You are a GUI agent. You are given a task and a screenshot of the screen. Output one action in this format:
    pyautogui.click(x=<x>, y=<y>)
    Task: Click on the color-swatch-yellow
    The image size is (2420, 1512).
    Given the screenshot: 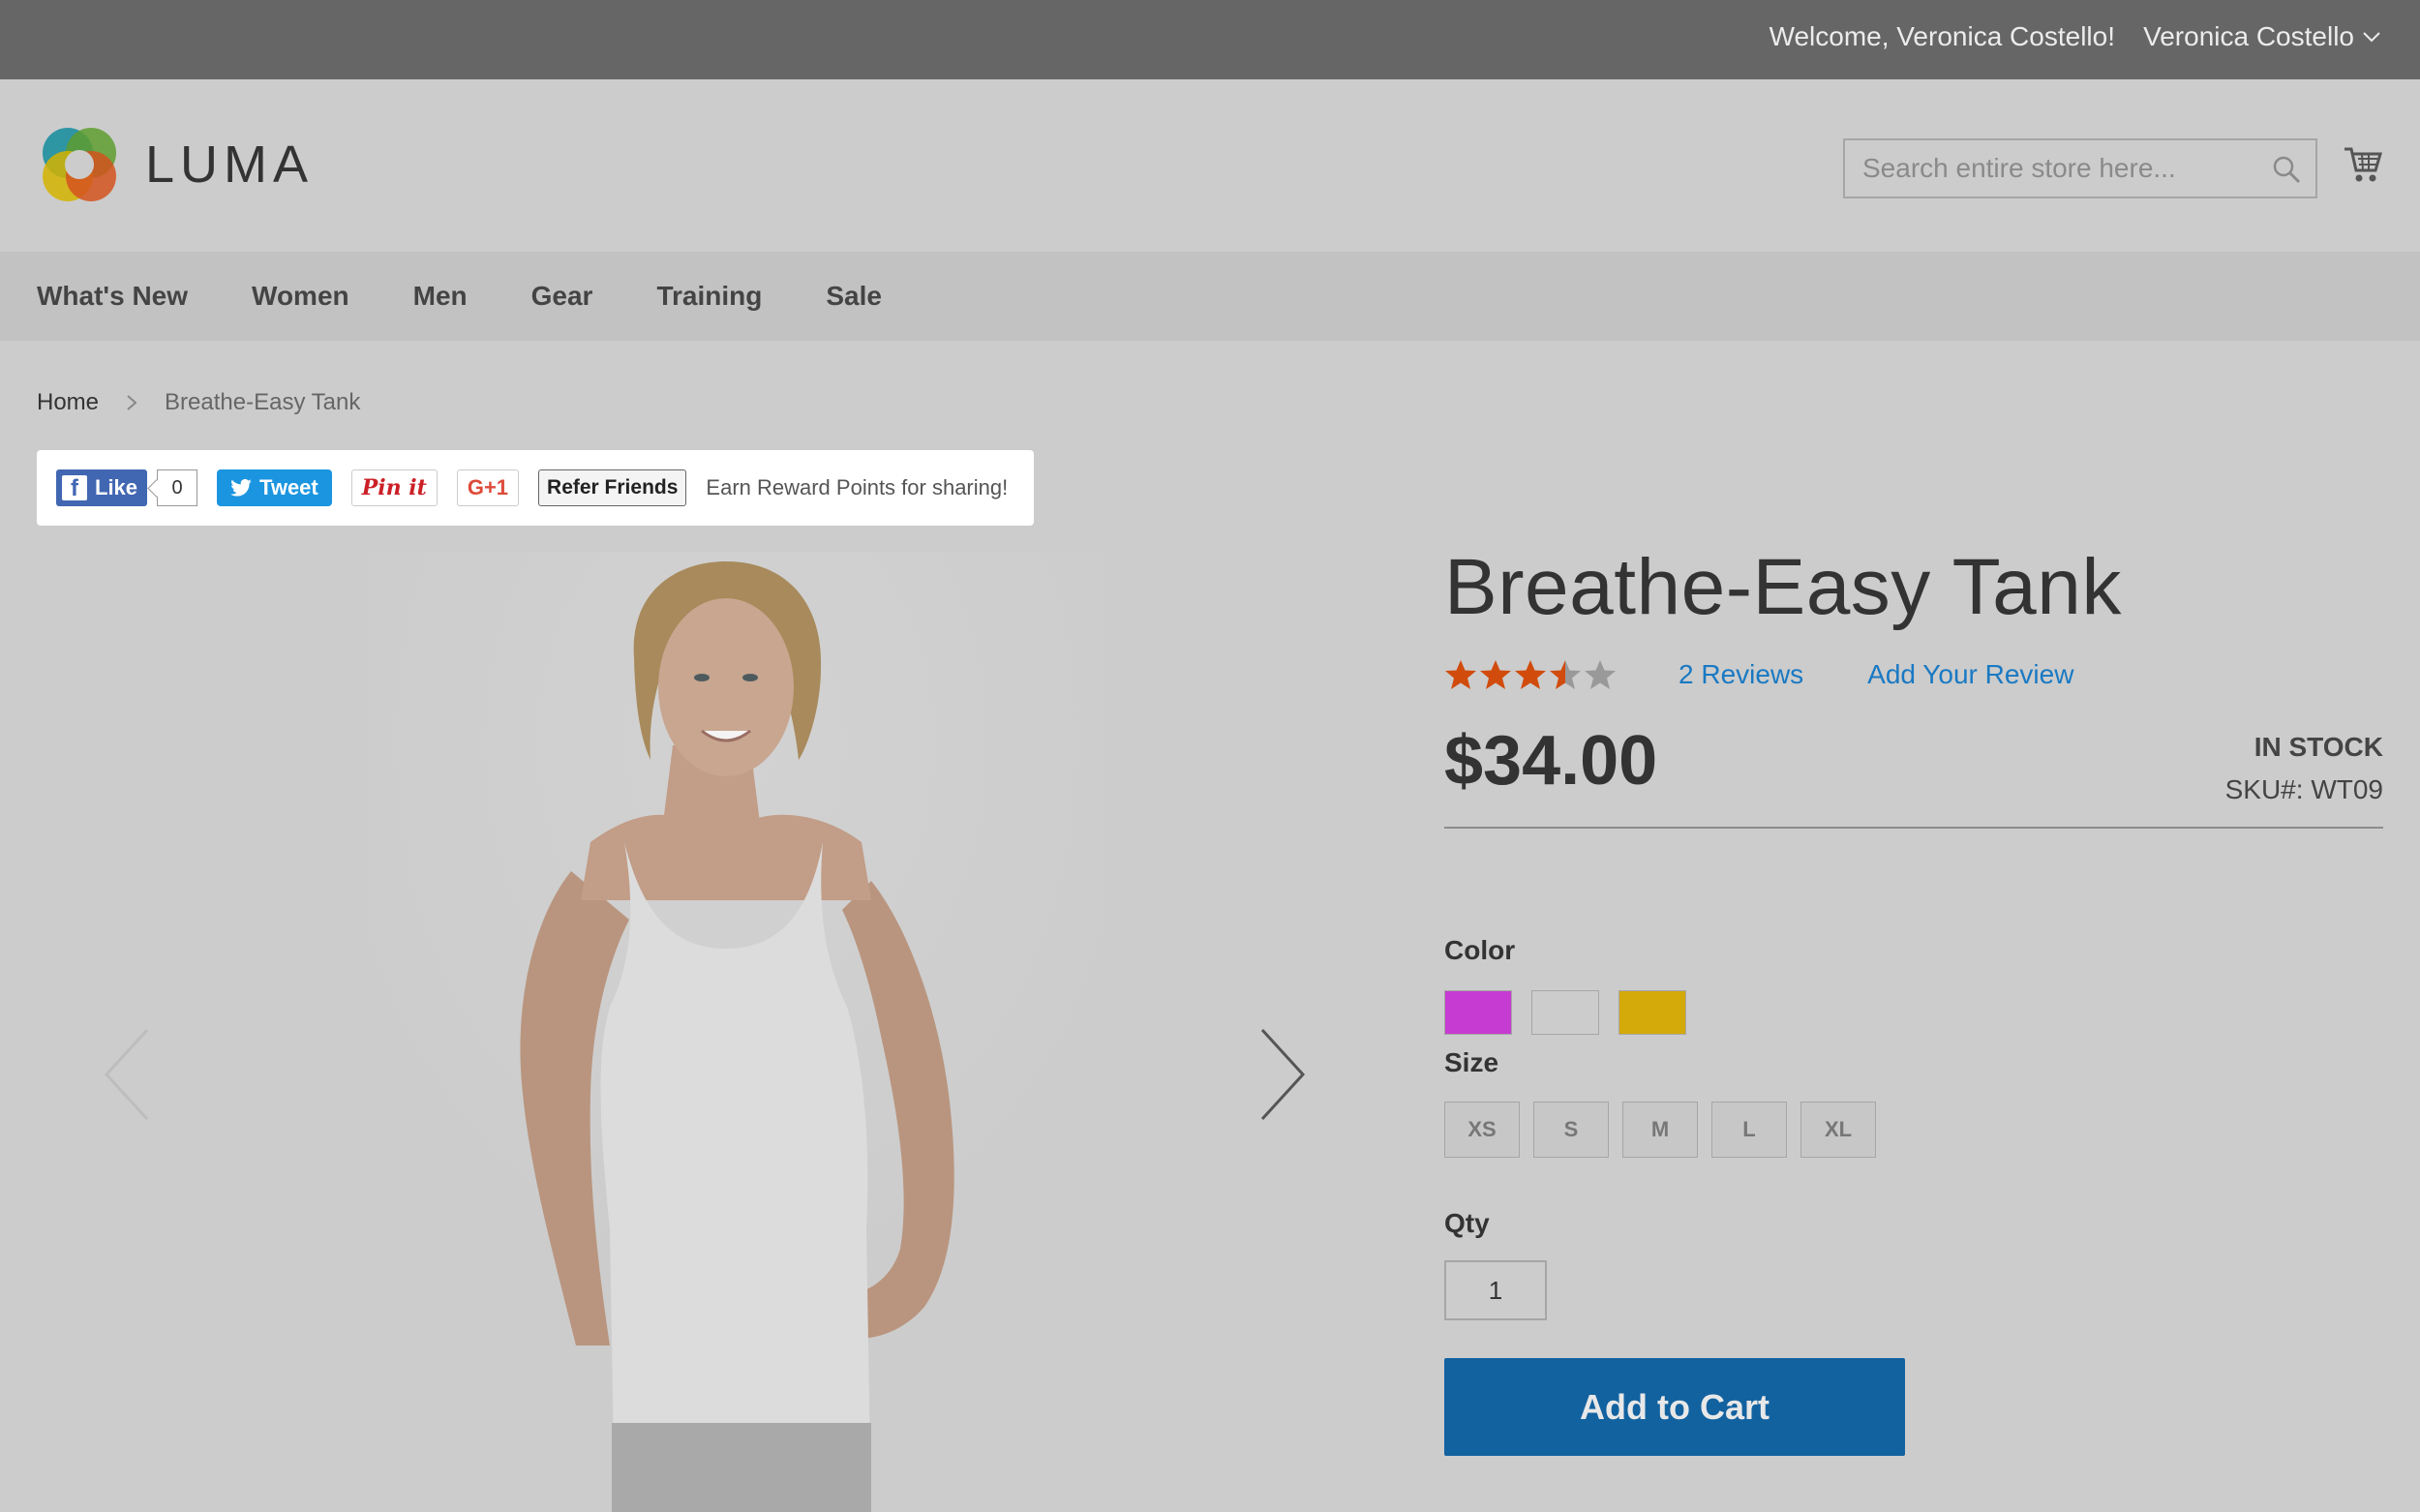 What is the action you would take?
    pyautogui.click(x=1652, y=1012)
    